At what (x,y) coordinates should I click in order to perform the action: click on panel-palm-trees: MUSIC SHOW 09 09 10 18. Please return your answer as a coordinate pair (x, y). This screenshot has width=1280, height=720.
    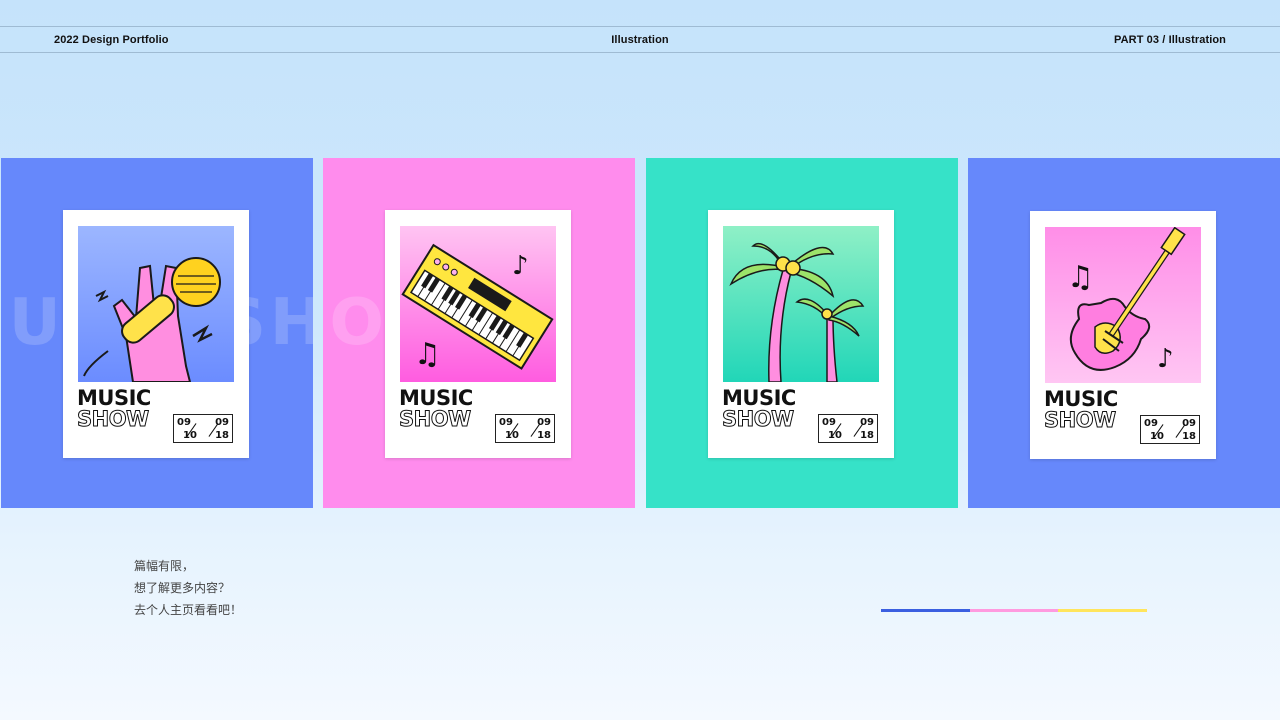
    Looking at the image, I should click on (802, 333).